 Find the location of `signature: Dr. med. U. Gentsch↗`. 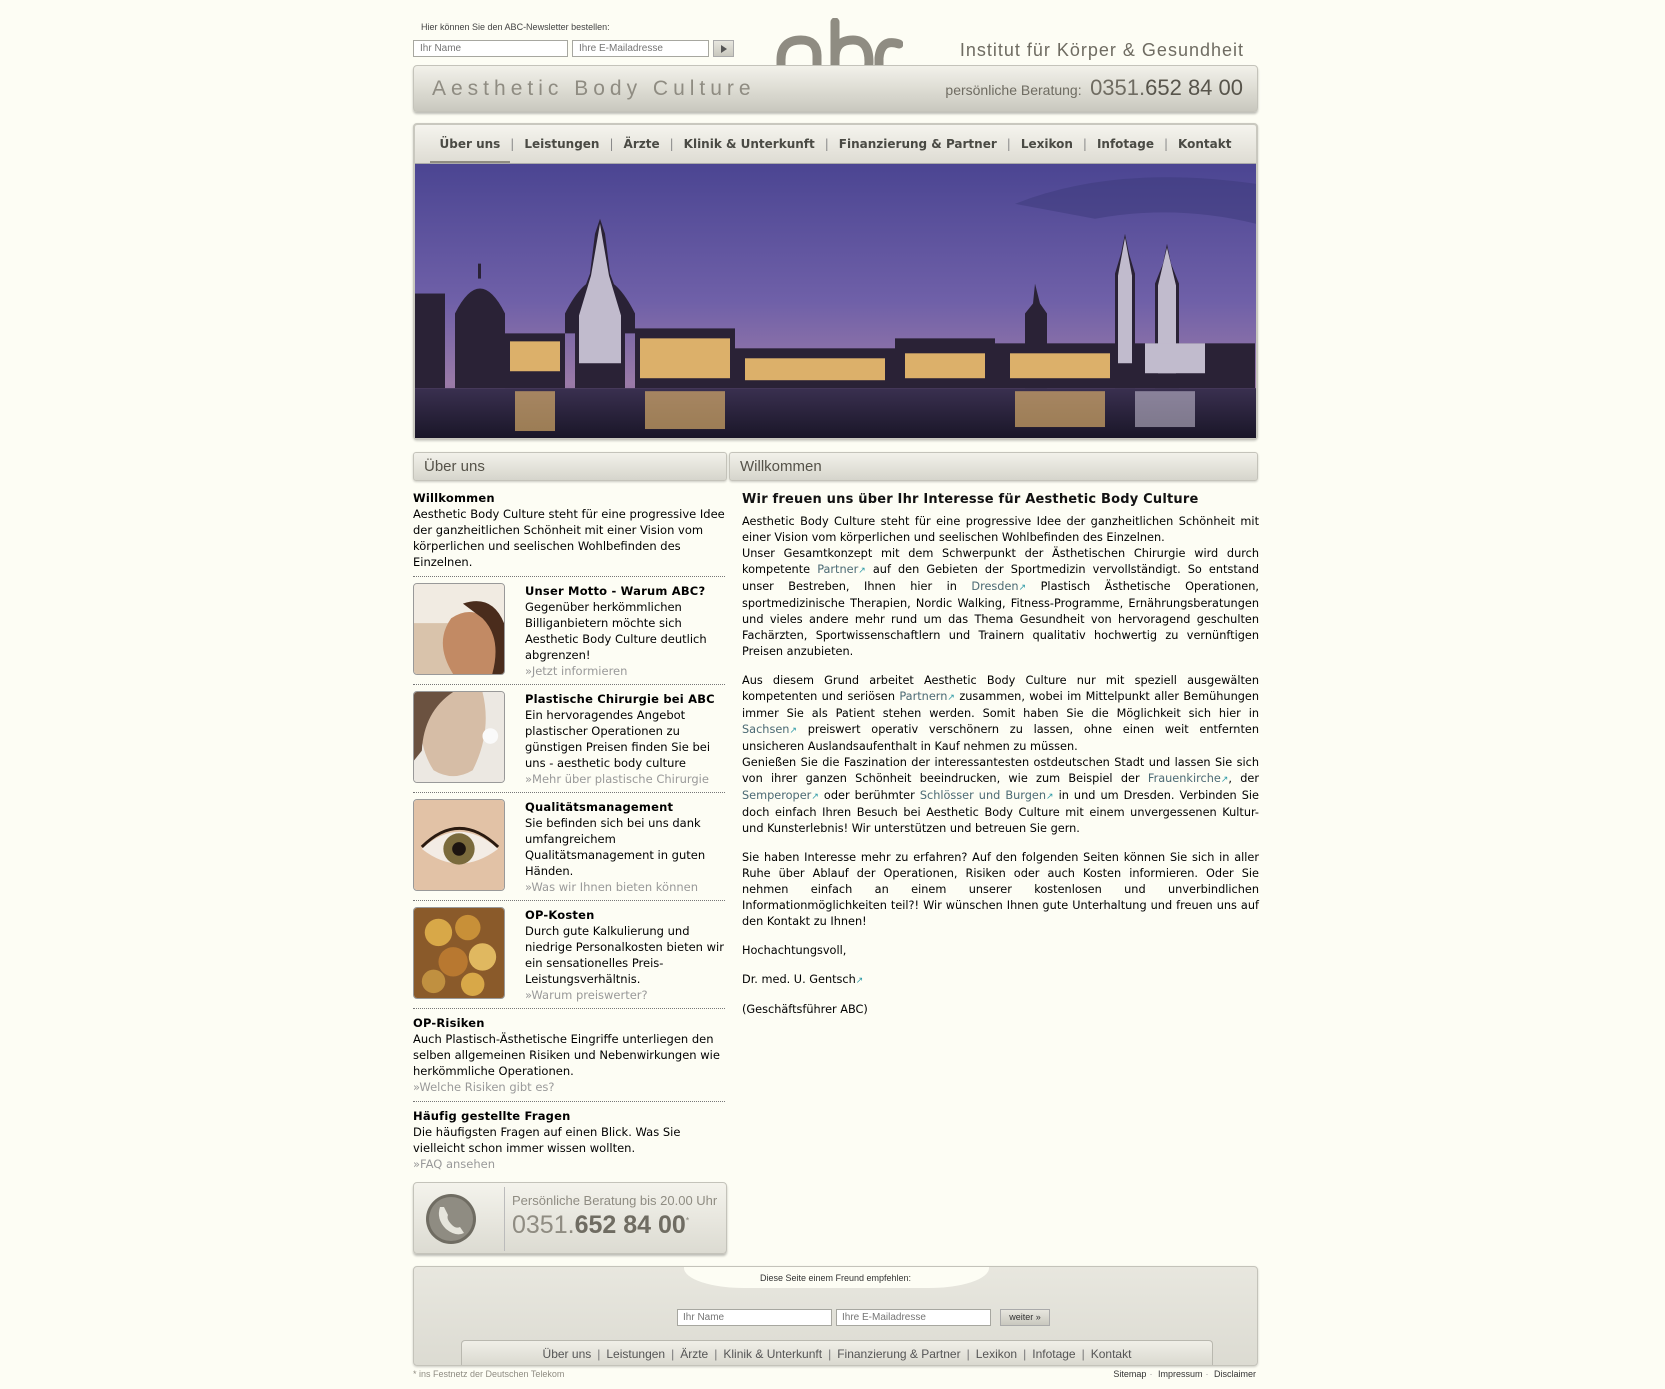

signature: Dr. med. U. Gentsch↗ is located at coordinates (1000, 980).